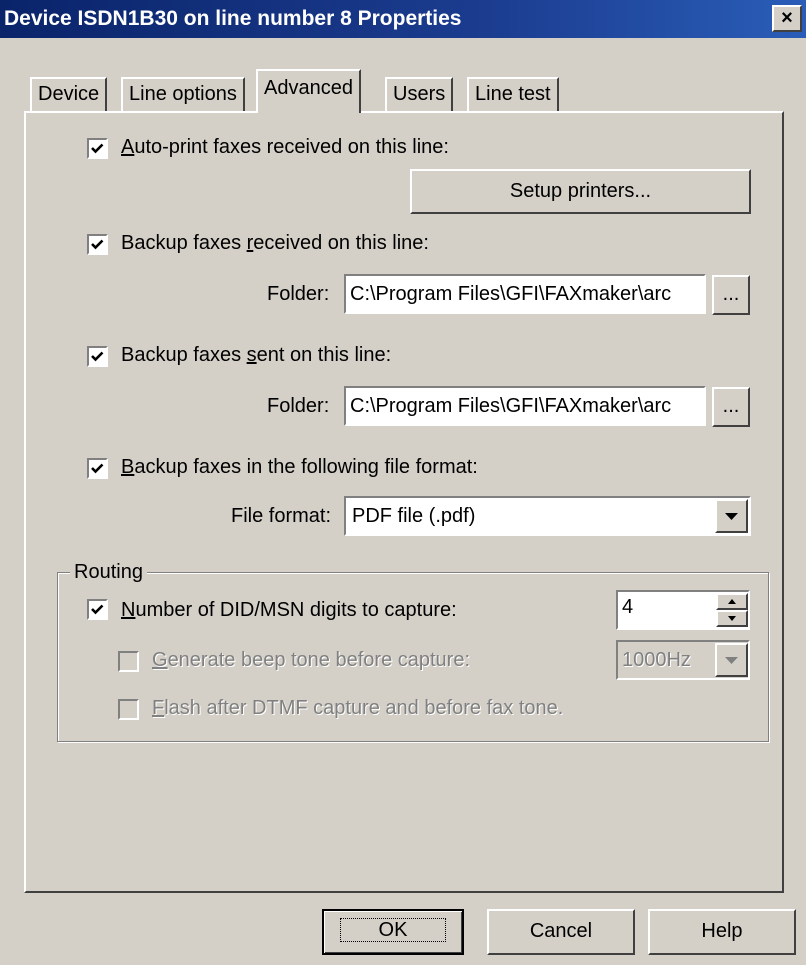 This screenshot has height=965, width=806. Describe the element at coordinates (298, 294) in the screenshot. I see `received-folder-label: Folder:` at that location.